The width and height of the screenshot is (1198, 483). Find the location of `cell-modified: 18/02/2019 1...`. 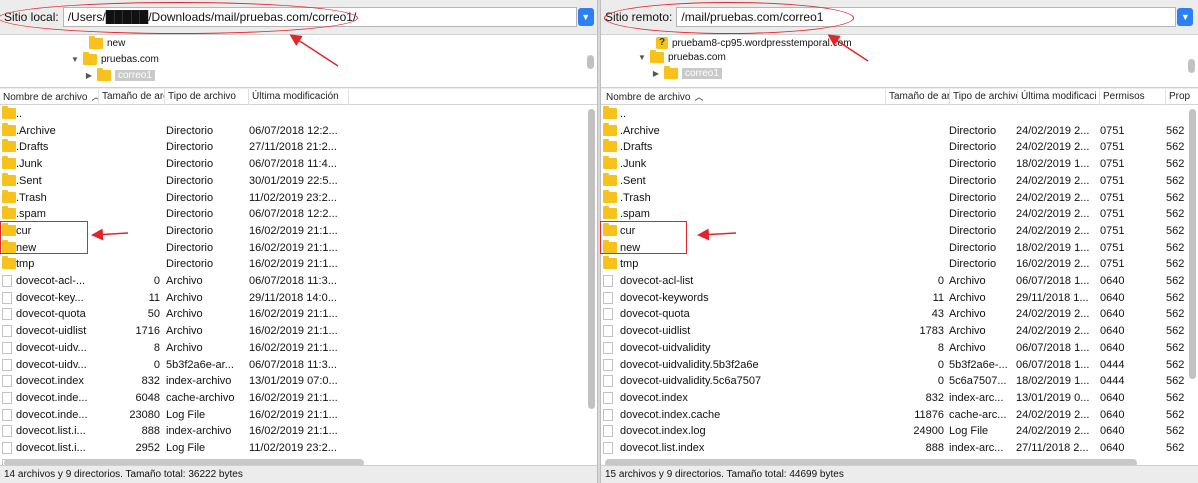

cell-modified: 18/02/2019 1... is located at coordinates (1053, 381).